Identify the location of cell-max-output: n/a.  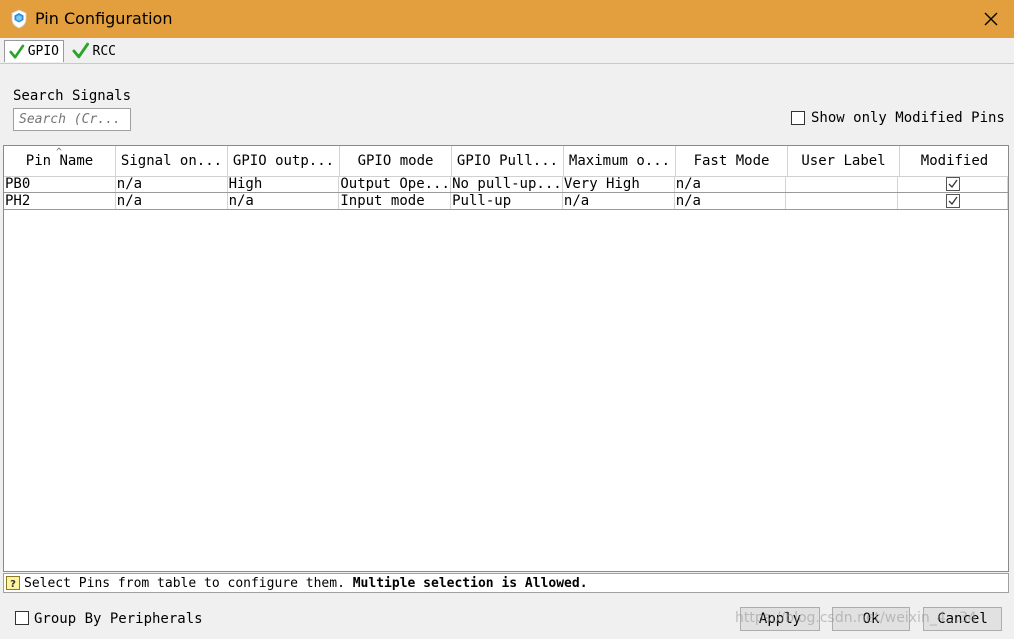
(619, 201).